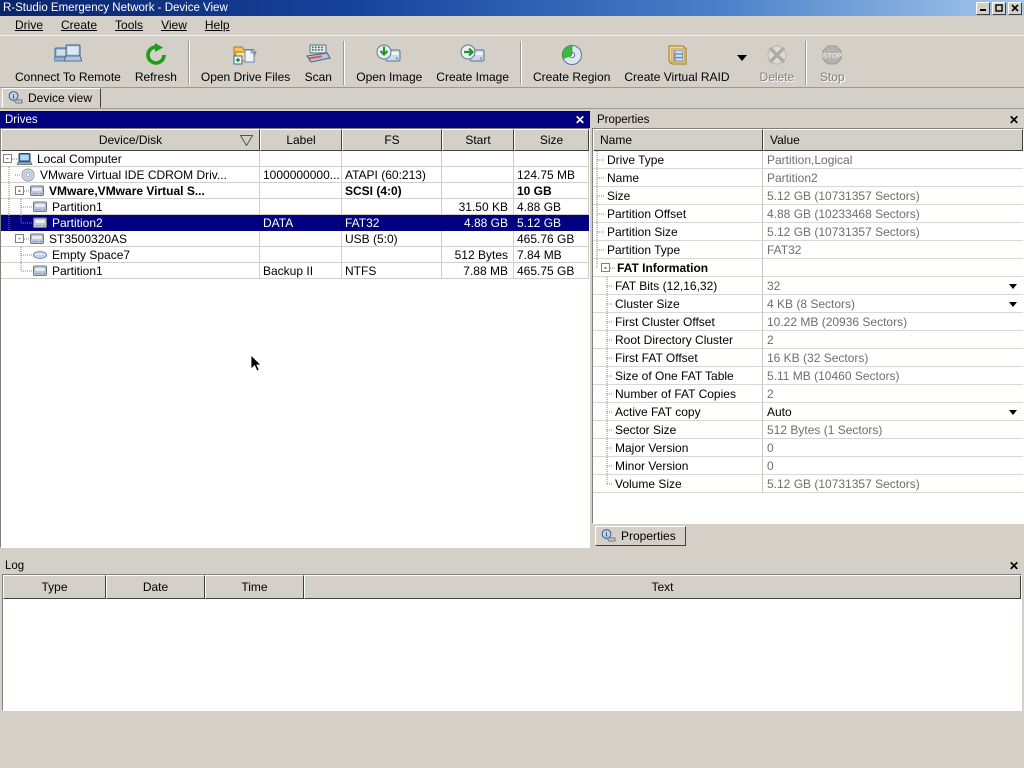 Image resolution: width=1024 pixels, height=768 pixels. Describe the element at coordinates (656, 357) in the screenshot. I see `properties-row-name: First FAT Offset` at that location.